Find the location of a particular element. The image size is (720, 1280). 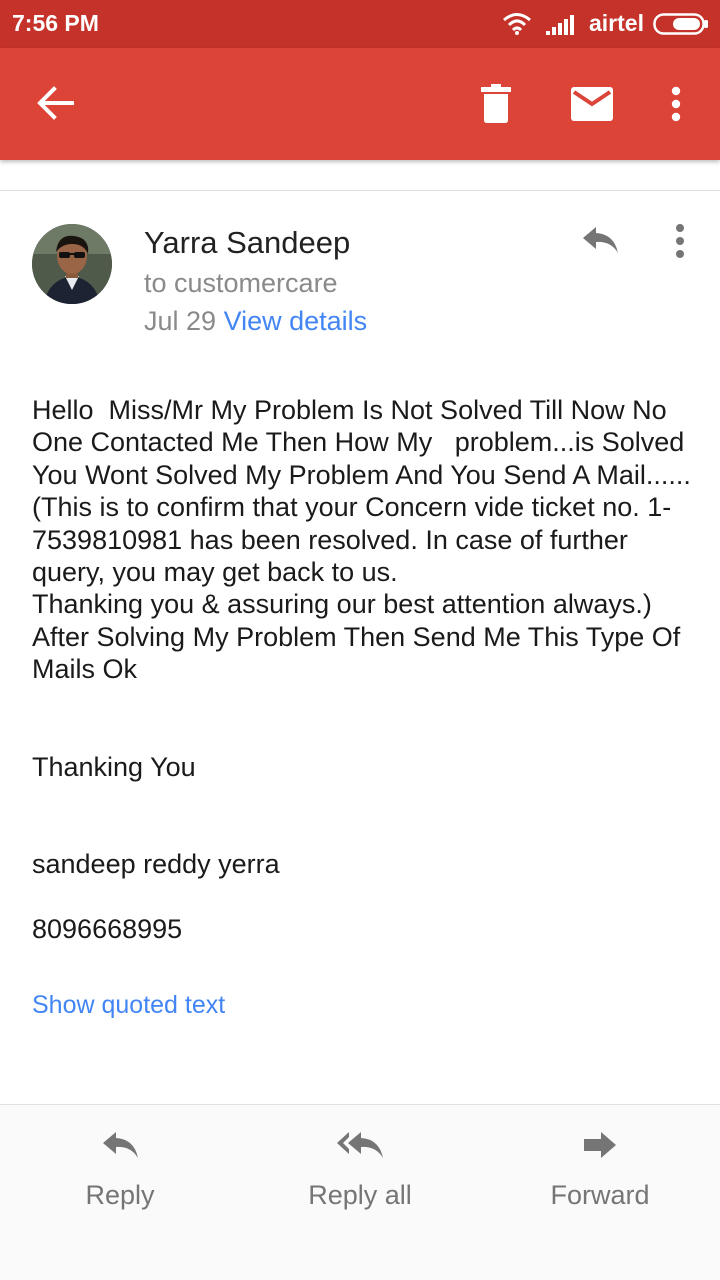

body-closing: Thanking You is located at coordinates (114, 766).